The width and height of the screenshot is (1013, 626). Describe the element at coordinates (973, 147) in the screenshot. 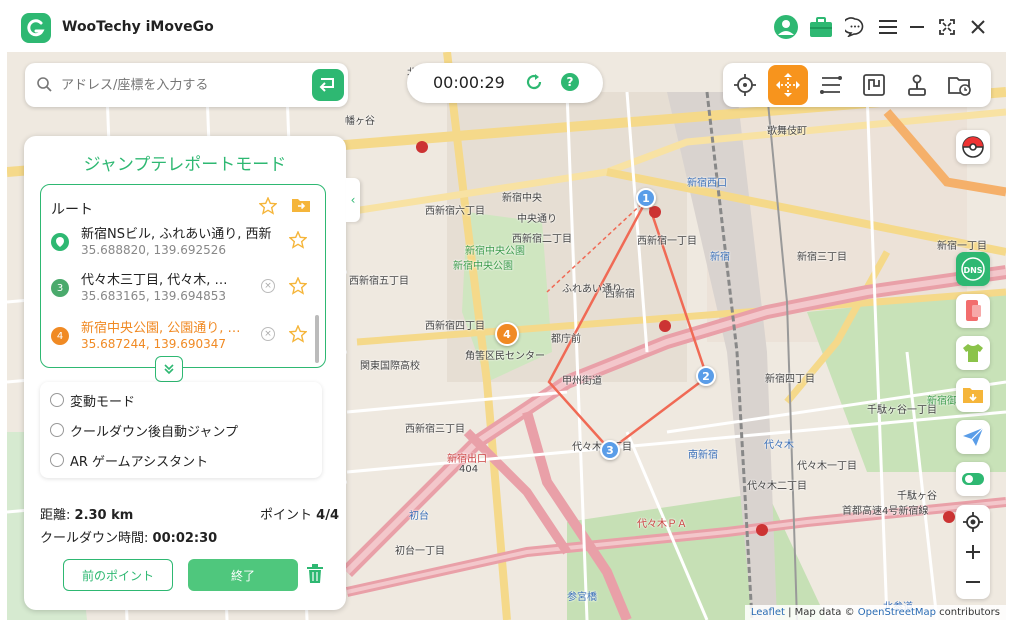

I see `pokemon-go-button` at that location.